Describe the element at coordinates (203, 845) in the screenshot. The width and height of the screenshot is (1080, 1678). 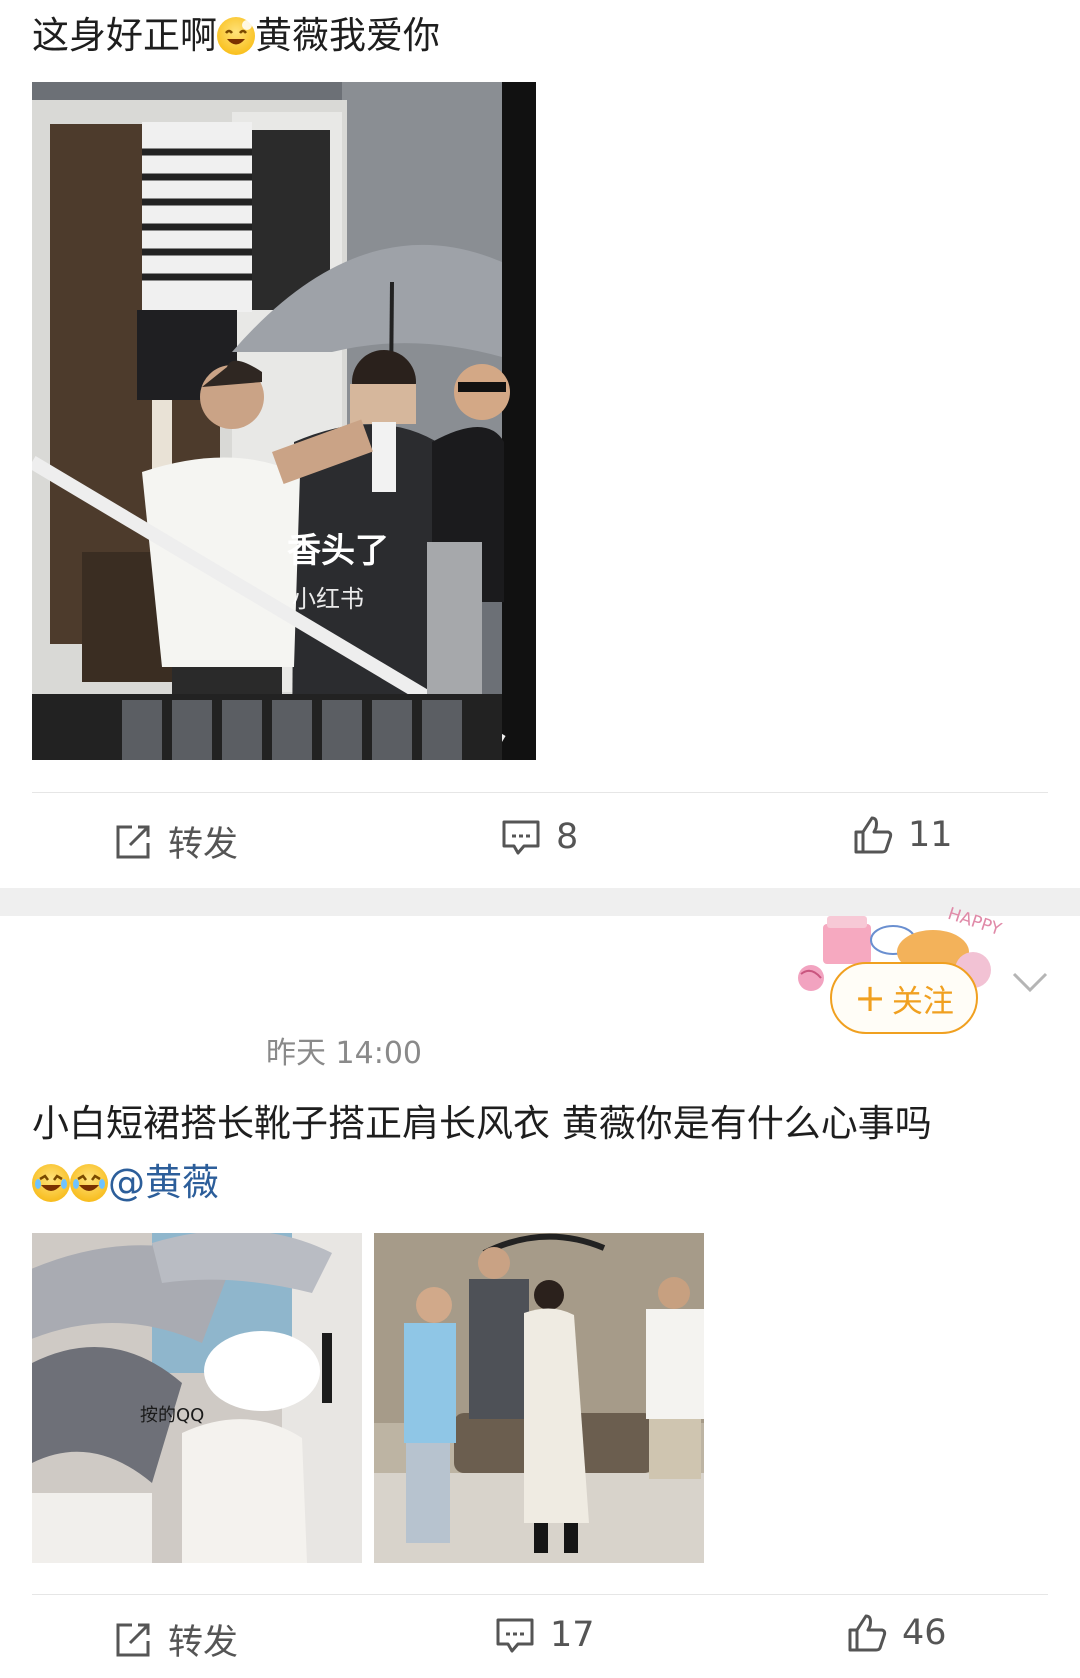
I see `post1-repost-label: 转发` at that location.